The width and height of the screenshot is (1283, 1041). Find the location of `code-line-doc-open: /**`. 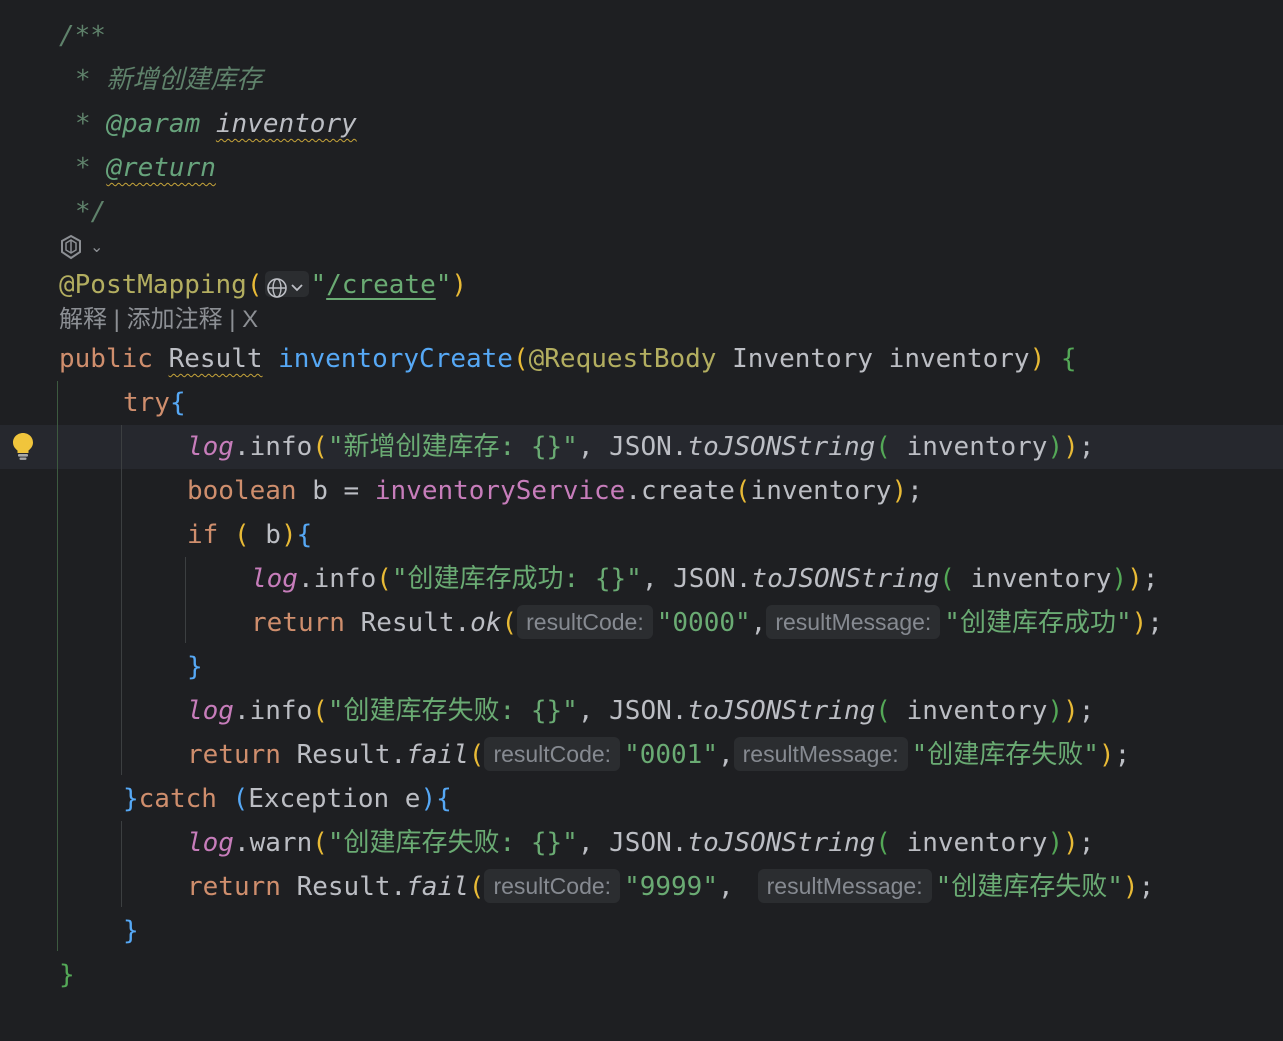

code-line-doc-open: /** is located at coordinates (641, 36).